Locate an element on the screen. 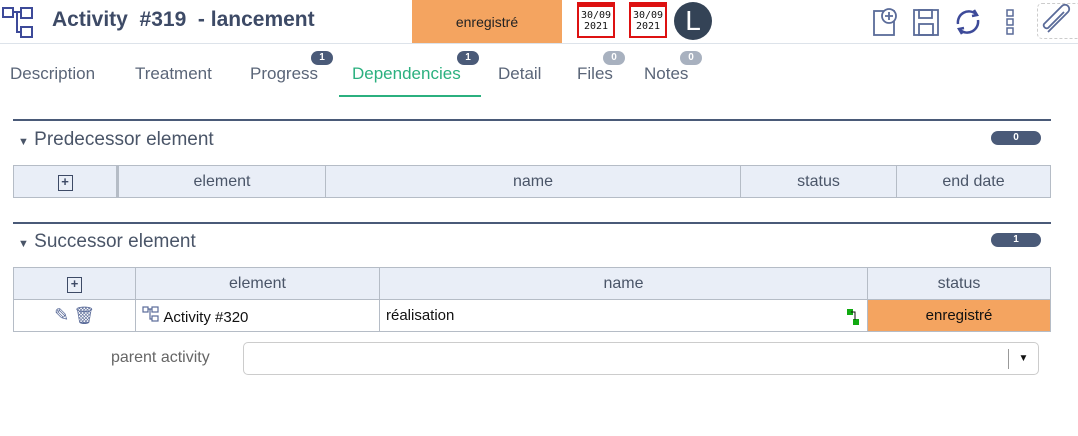 This screenshot has width=1078, height=436. add-predecessor-button: + is located at coordinates (66, 181).